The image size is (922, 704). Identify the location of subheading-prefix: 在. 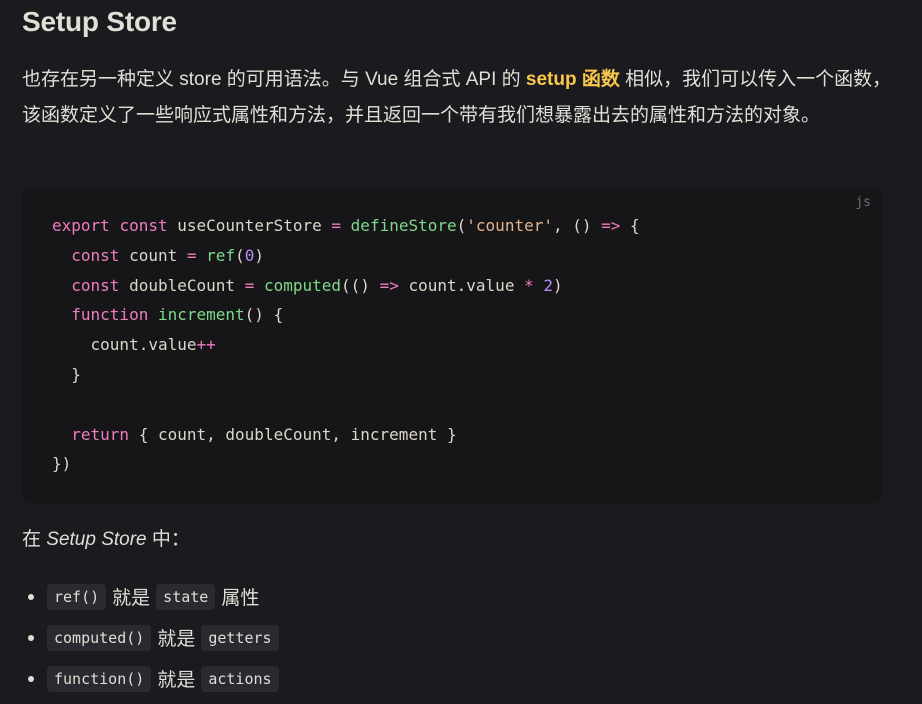
(34, 539).